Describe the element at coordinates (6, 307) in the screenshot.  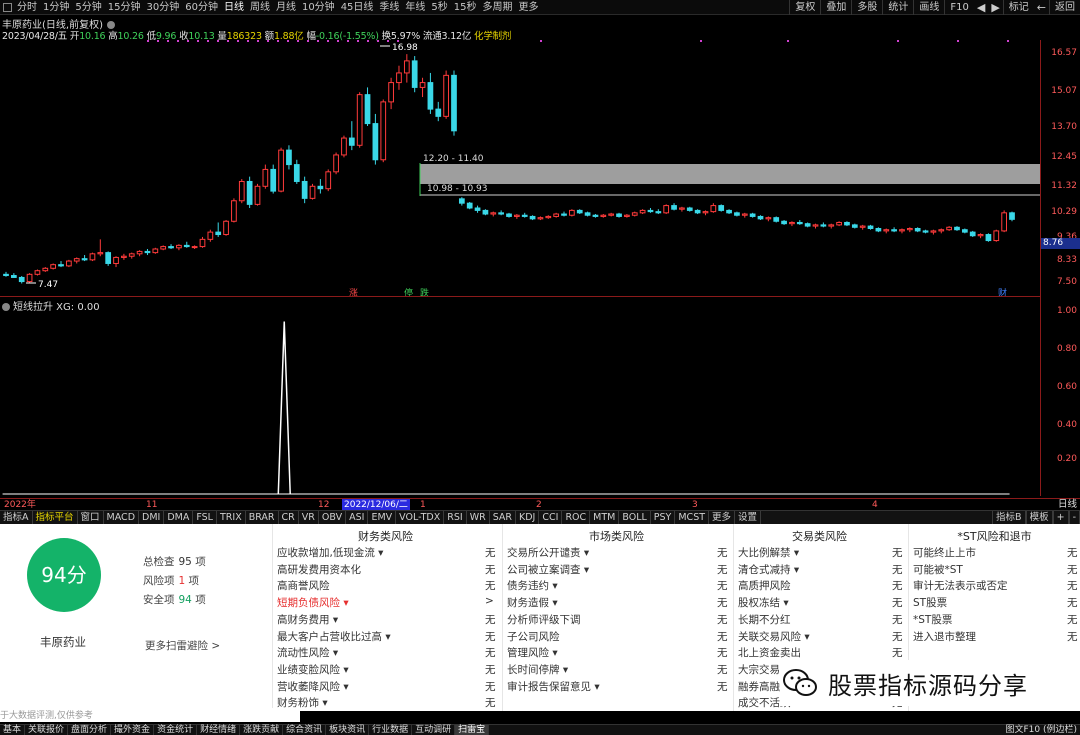
I see `indicator-settings-icon` at that location.